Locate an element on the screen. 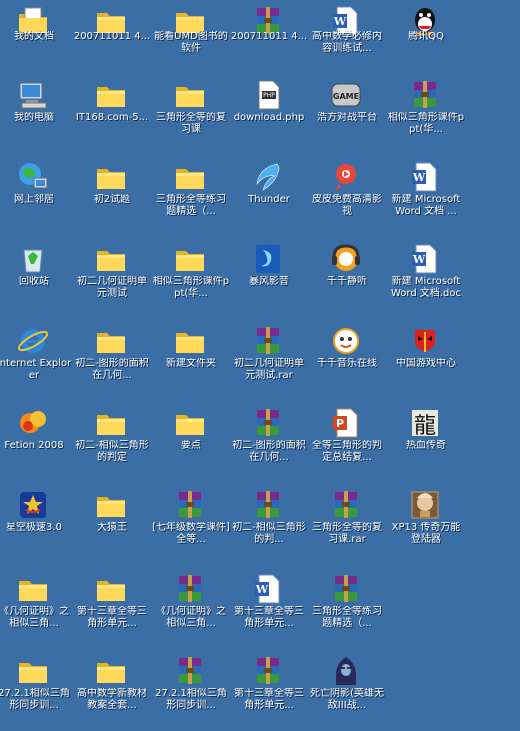 The image size is (520, 731). desktop-icon: 要点 is located at coordinates (191, 441).